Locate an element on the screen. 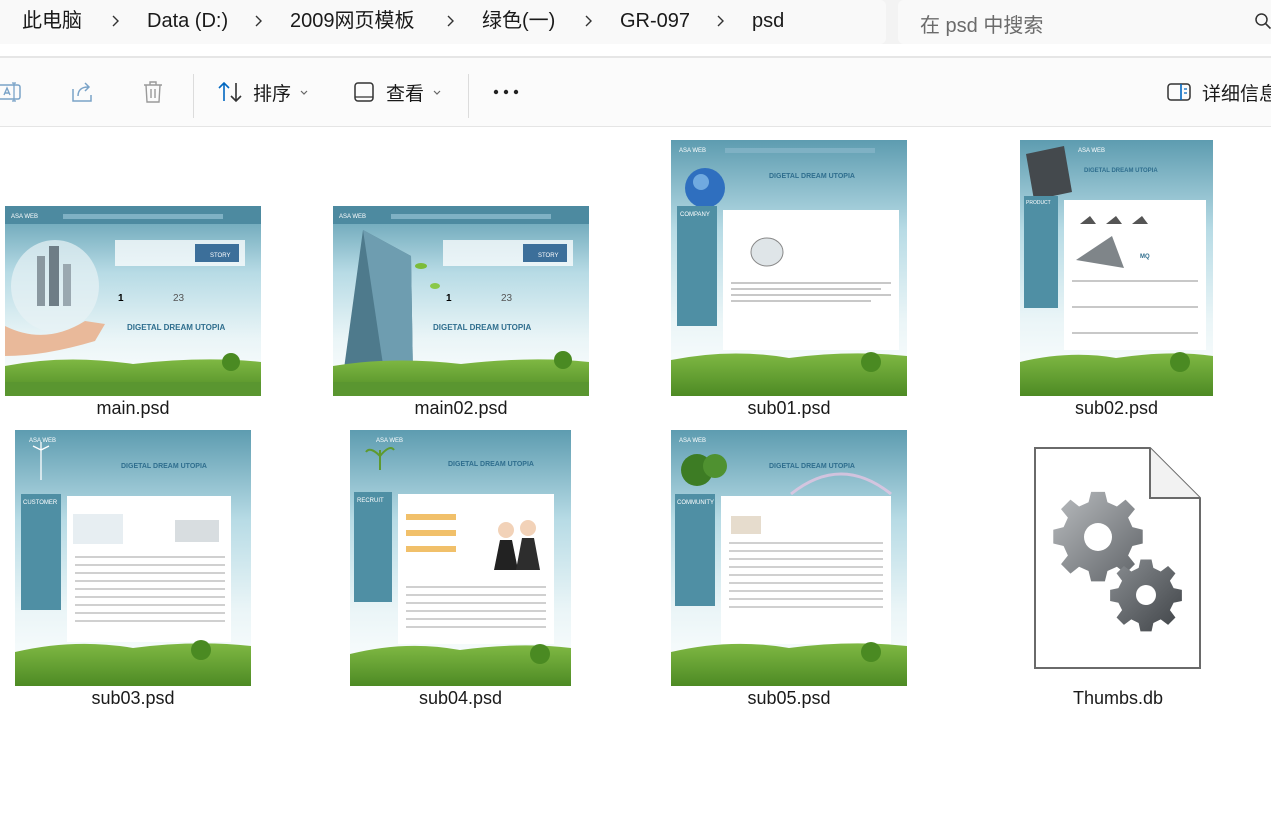 The height and width of the screenshot is (838, 1271). file-name: sub05.psd is located at coordinates (789, 698).